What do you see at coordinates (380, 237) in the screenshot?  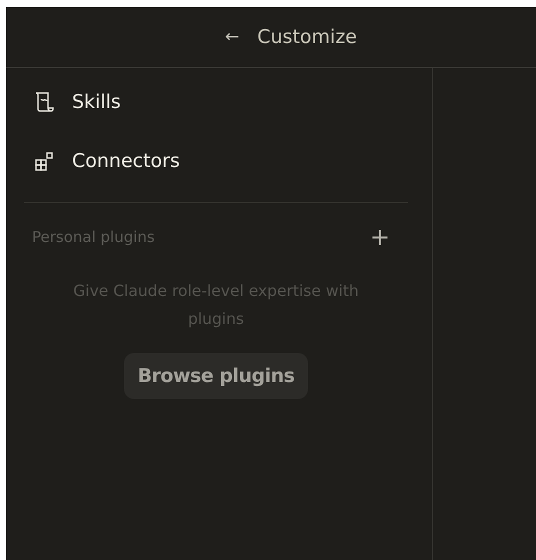 I see `add-button: +` at bounding box center [380, 237].